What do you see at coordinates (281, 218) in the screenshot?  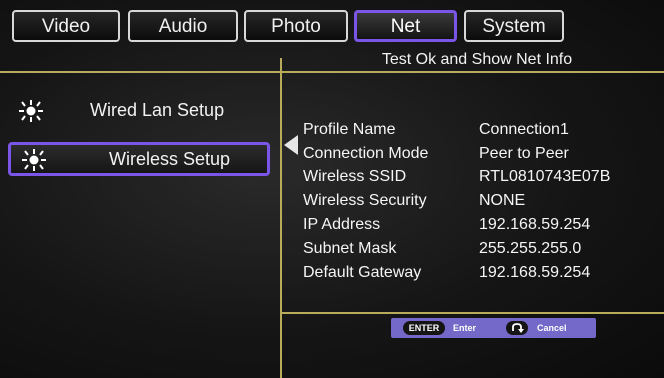 I see `vertical-divider` at bounding box center [281, 218].